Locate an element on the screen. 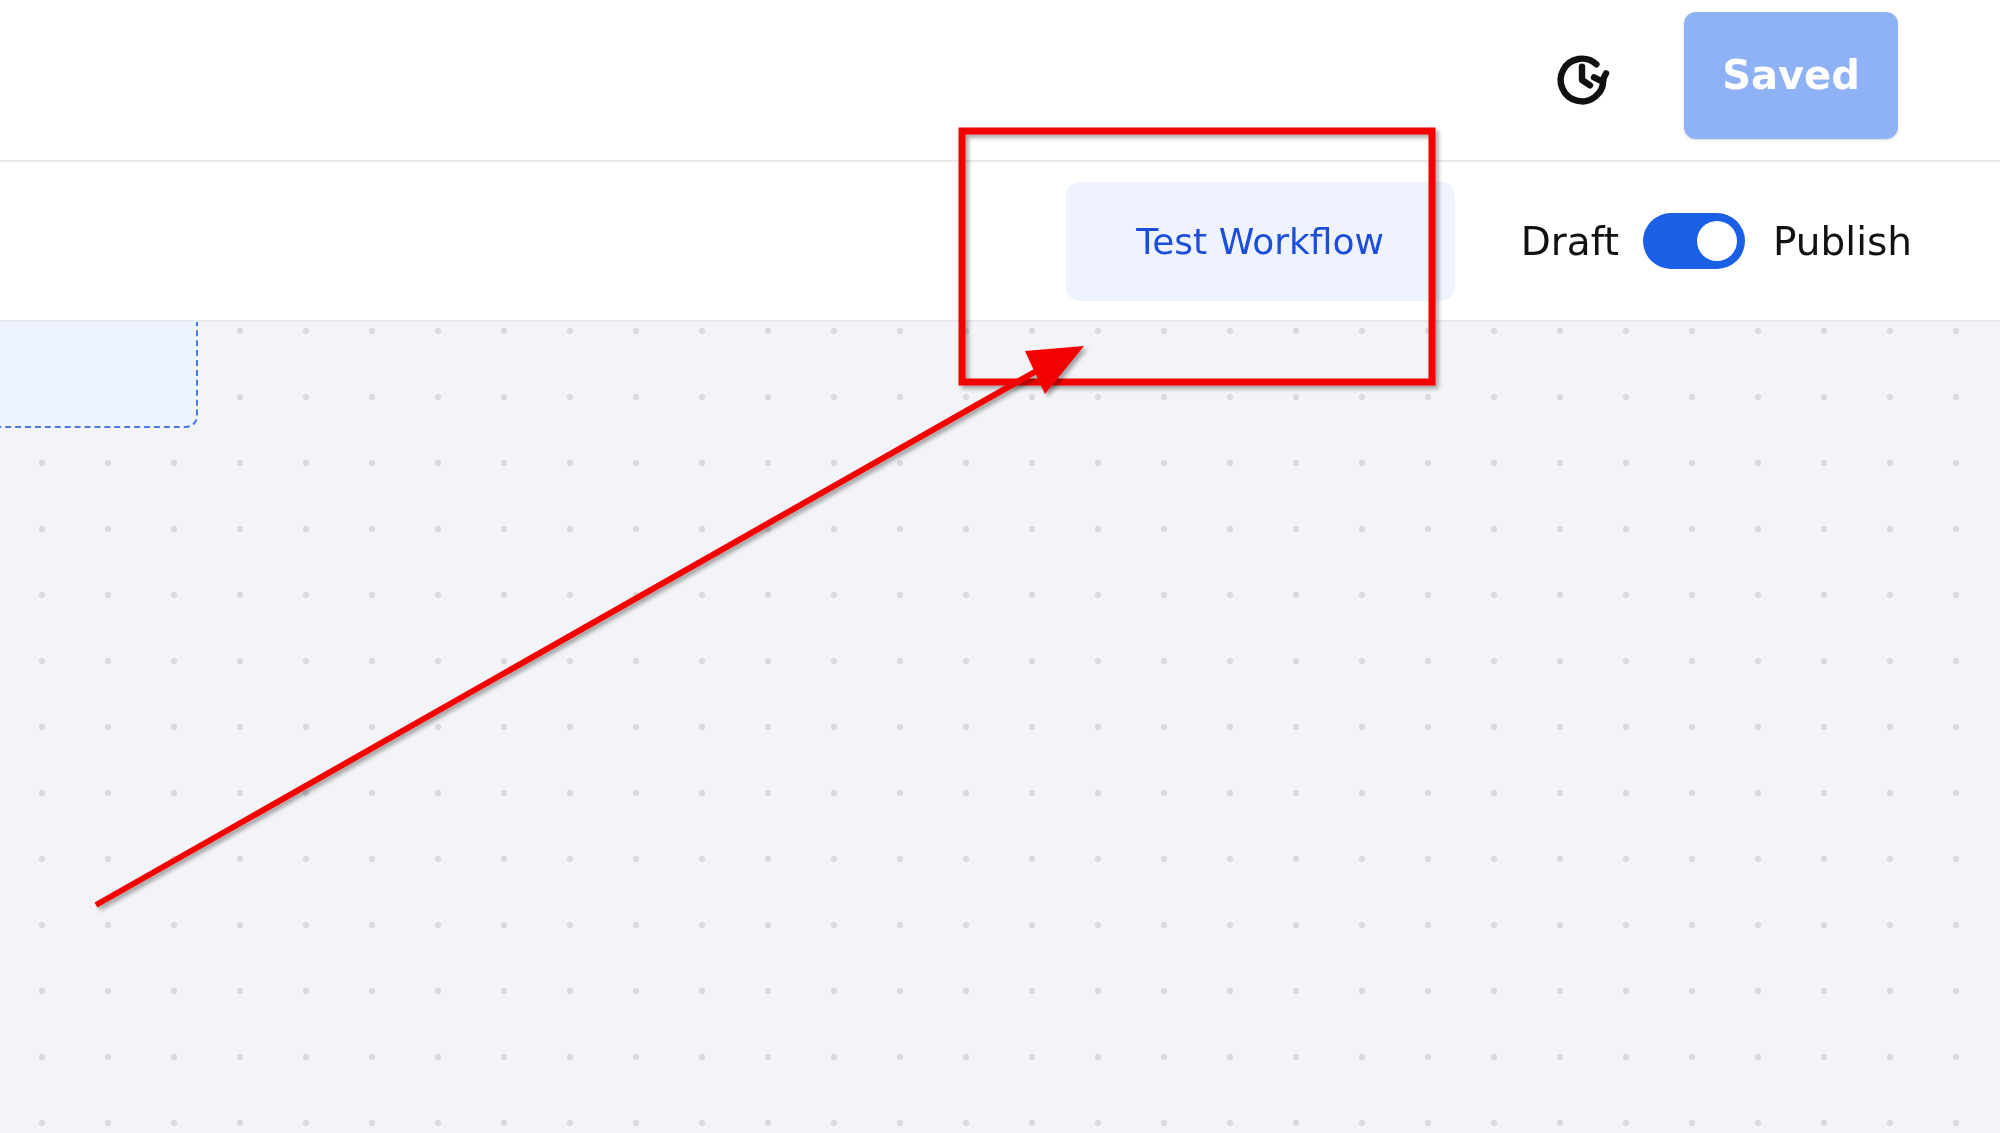 This screenshot has width=2000, height=1133. test-workflow-button: Test Workflow is located at coordinates (1260, 241).